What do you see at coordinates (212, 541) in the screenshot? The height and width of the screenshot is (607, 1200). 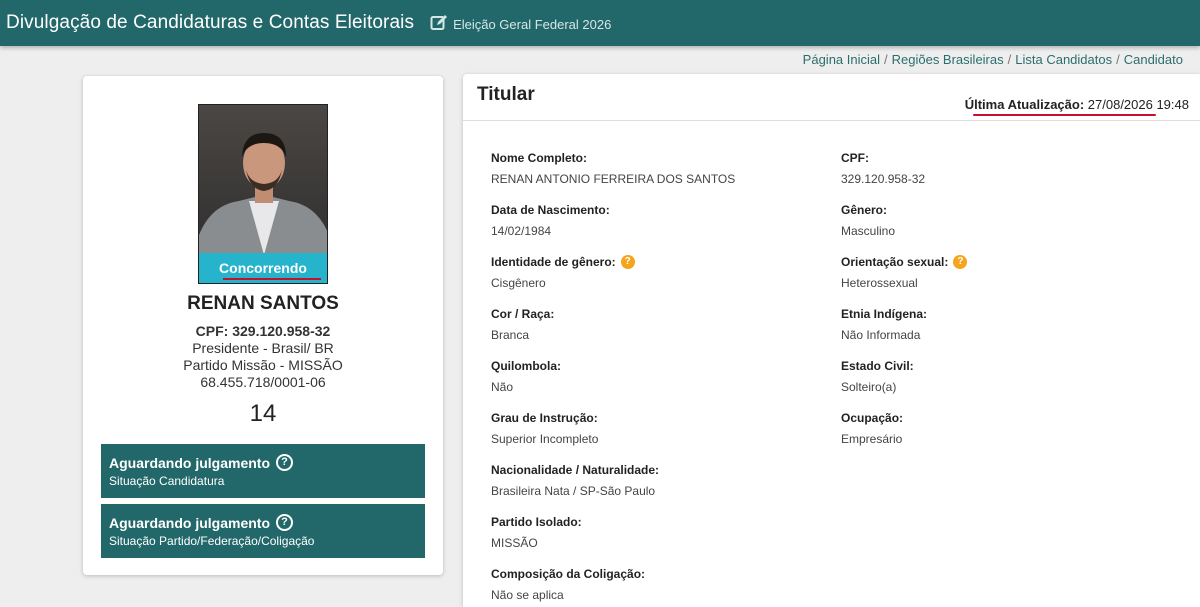 I see `situation-party-subtitle: Situação Partido/Federação/Coligação` at bounding box center [212, 541].